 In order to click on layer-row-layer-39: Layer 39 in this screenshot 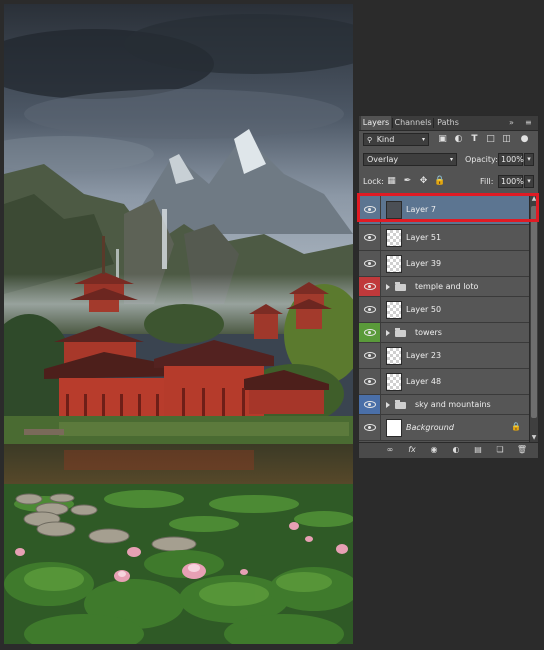, I will do `click(444, 264)`.